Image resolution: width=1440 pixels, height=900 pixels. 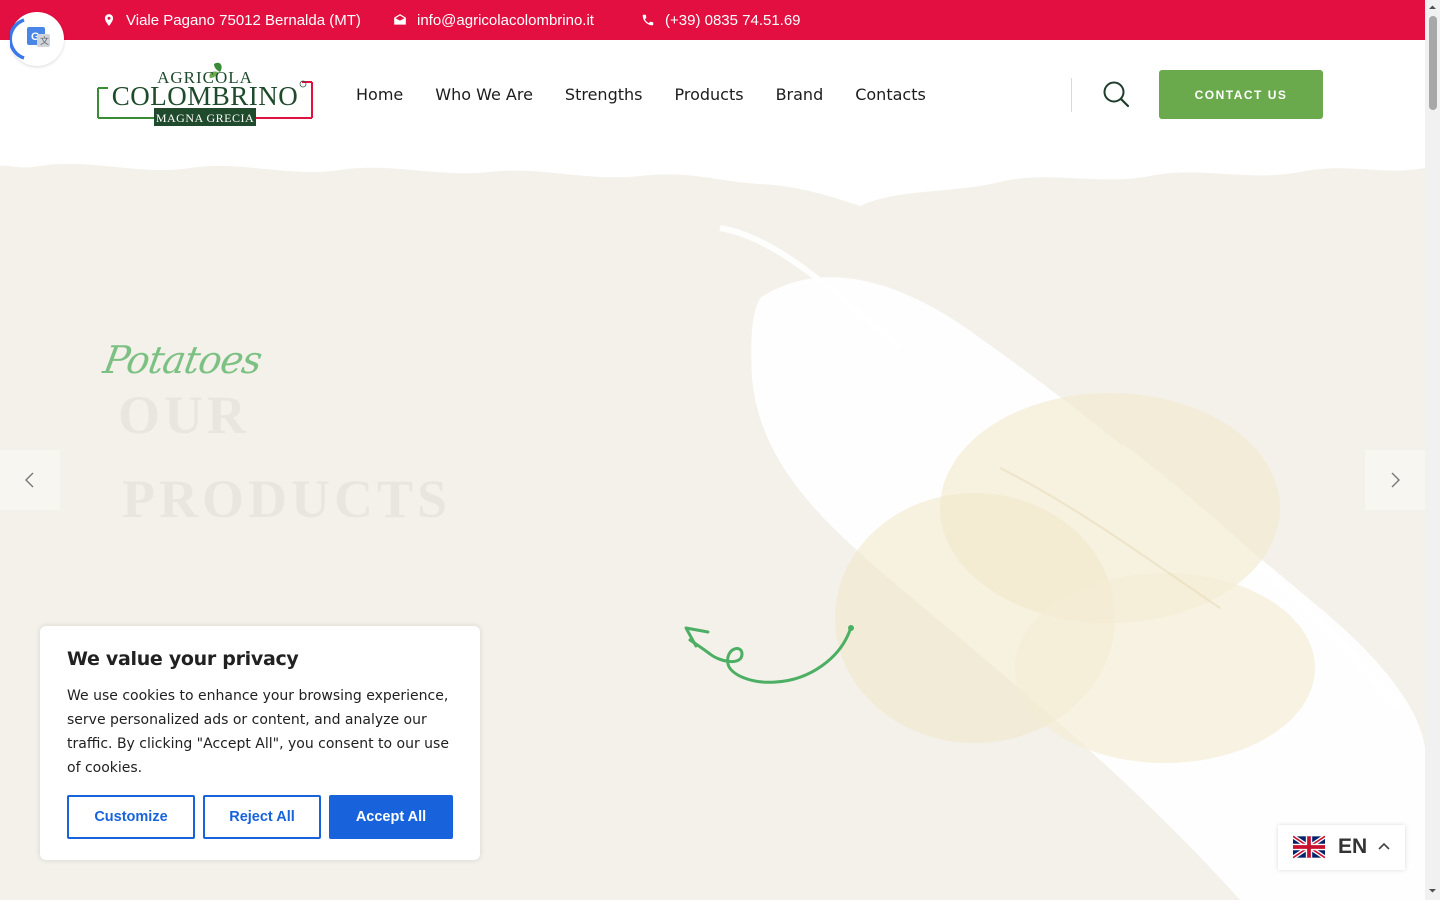 What do you see at coordinates (1241, 94) in the screenshot?
I see `contact-us-button: CONTACT US` at bounding box center [1241, 94].